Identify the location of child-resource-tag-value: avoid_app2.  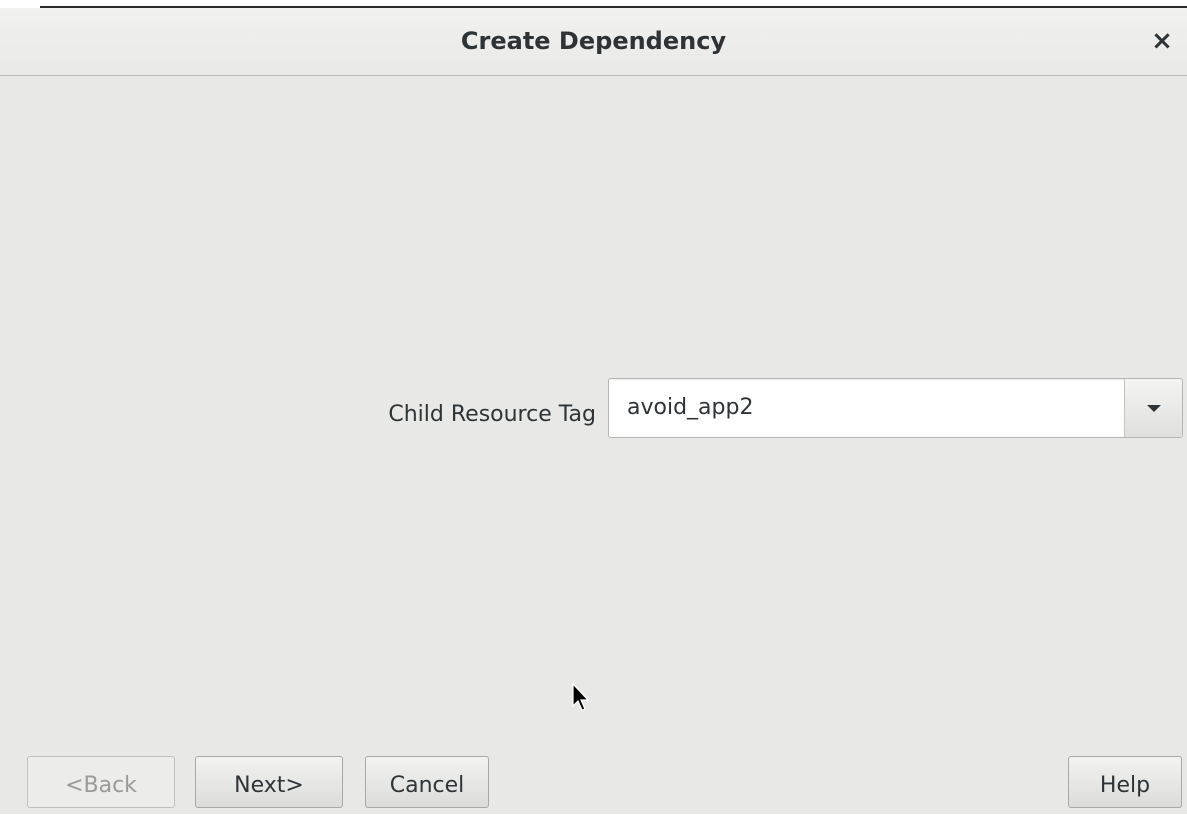
(690, 408).